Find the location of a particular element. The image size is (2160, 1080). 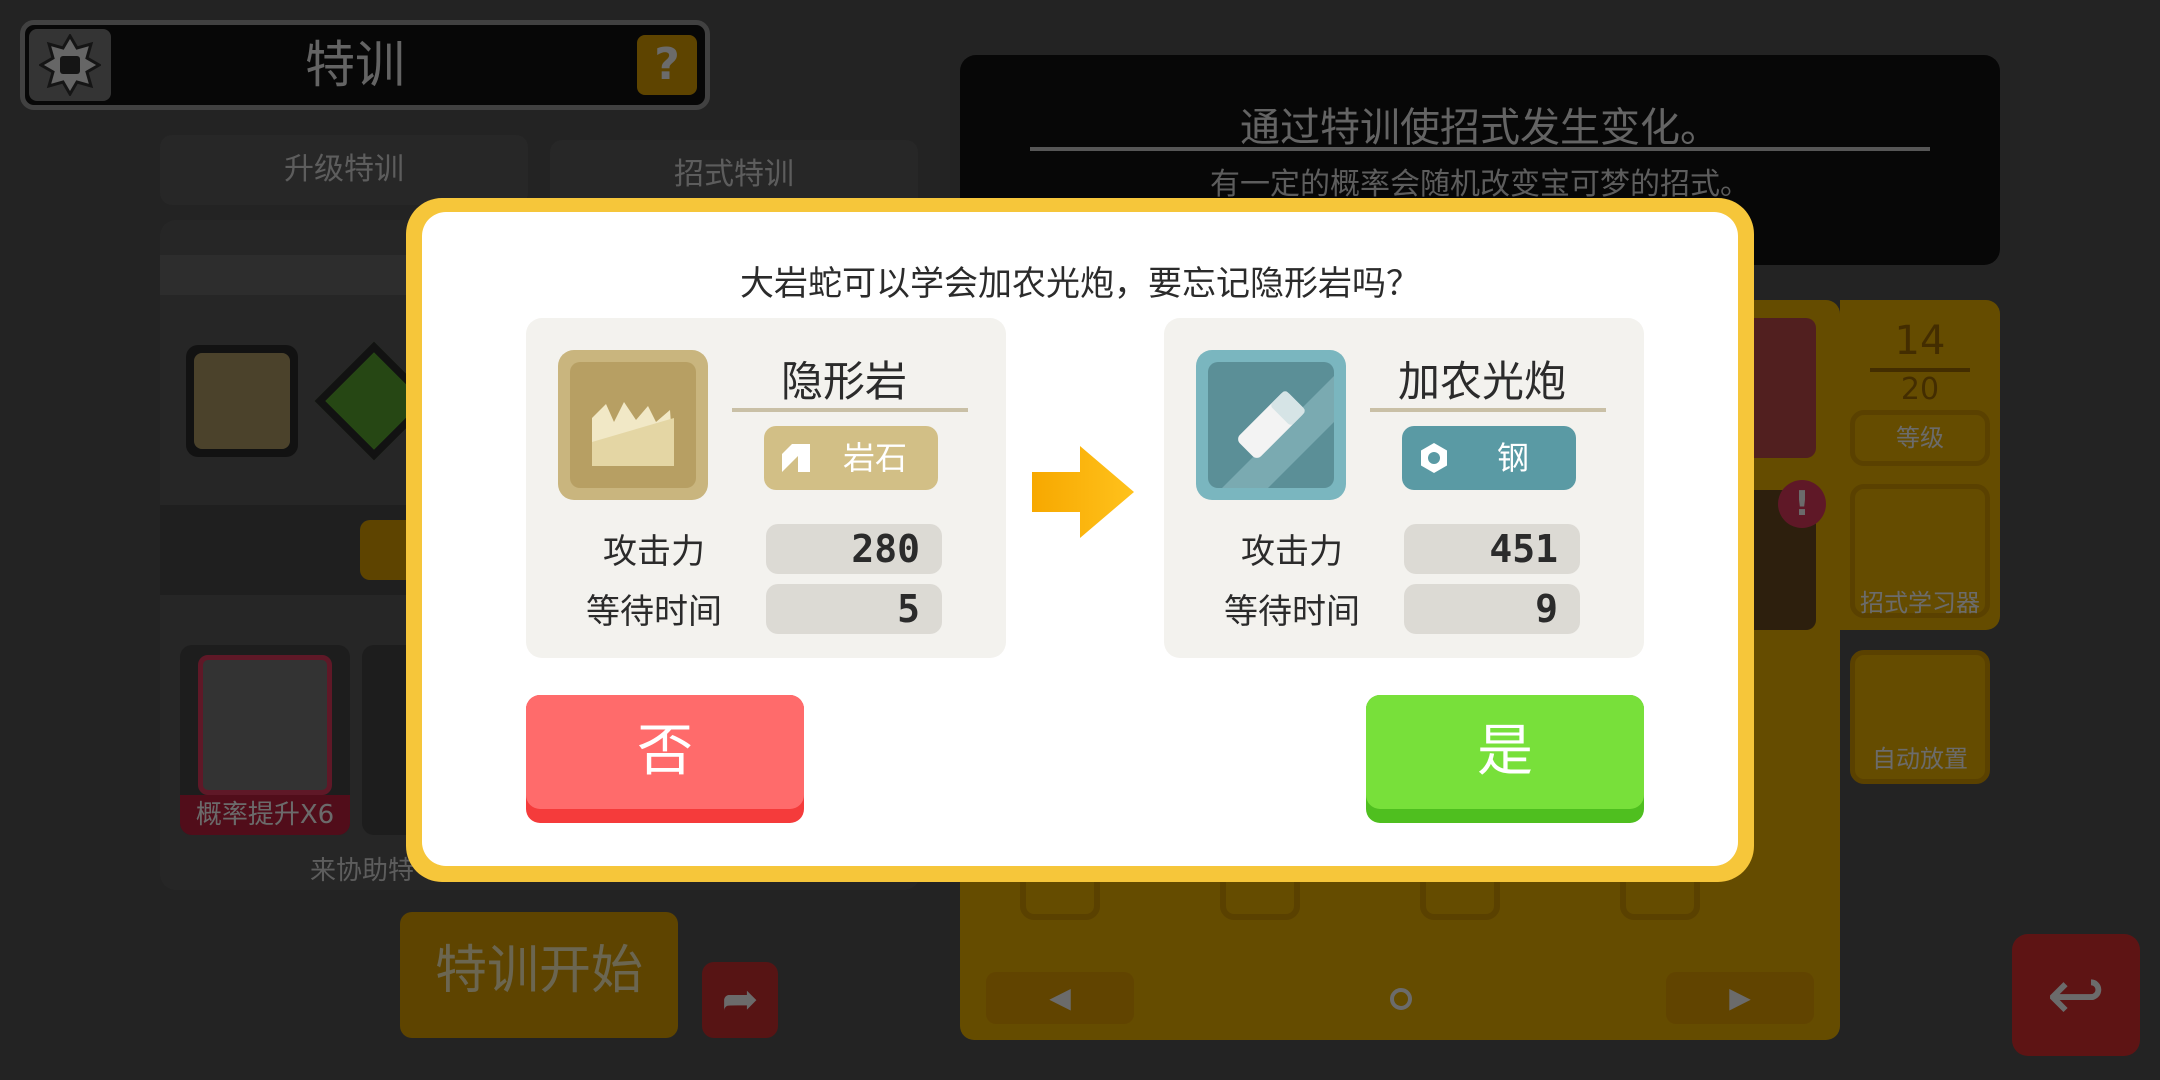

old-move-type: 岩石 is located at coordinates (874, 458).